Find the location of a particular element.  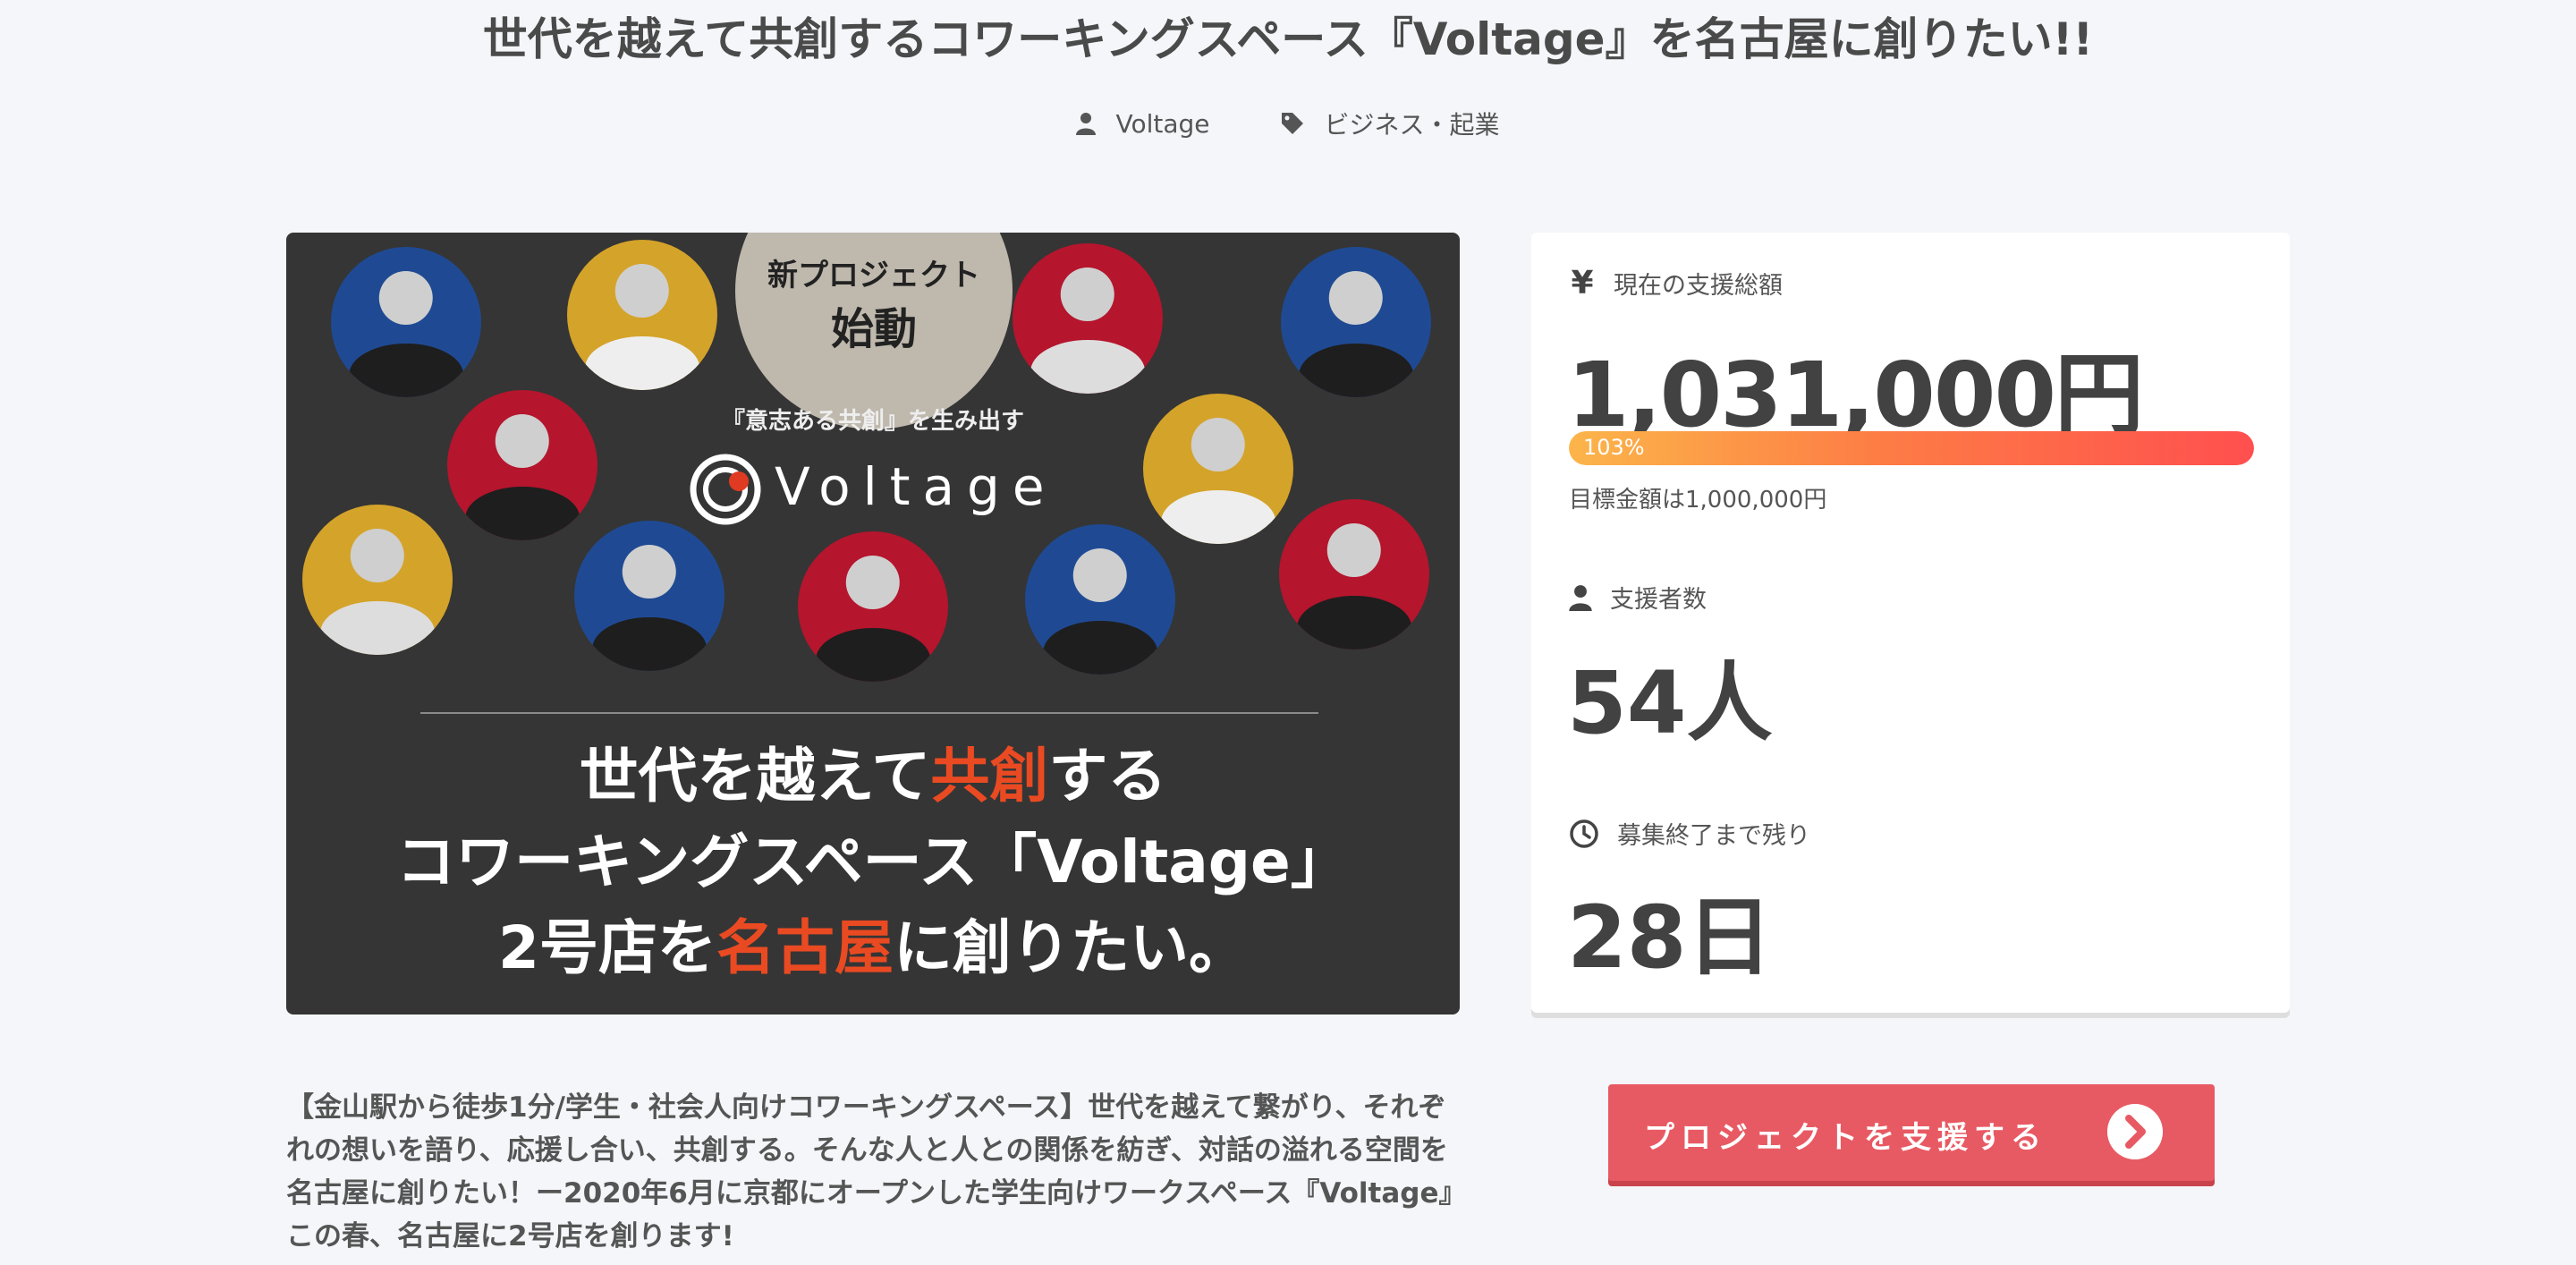

tag-icon is located at coordinates (1292, 123).